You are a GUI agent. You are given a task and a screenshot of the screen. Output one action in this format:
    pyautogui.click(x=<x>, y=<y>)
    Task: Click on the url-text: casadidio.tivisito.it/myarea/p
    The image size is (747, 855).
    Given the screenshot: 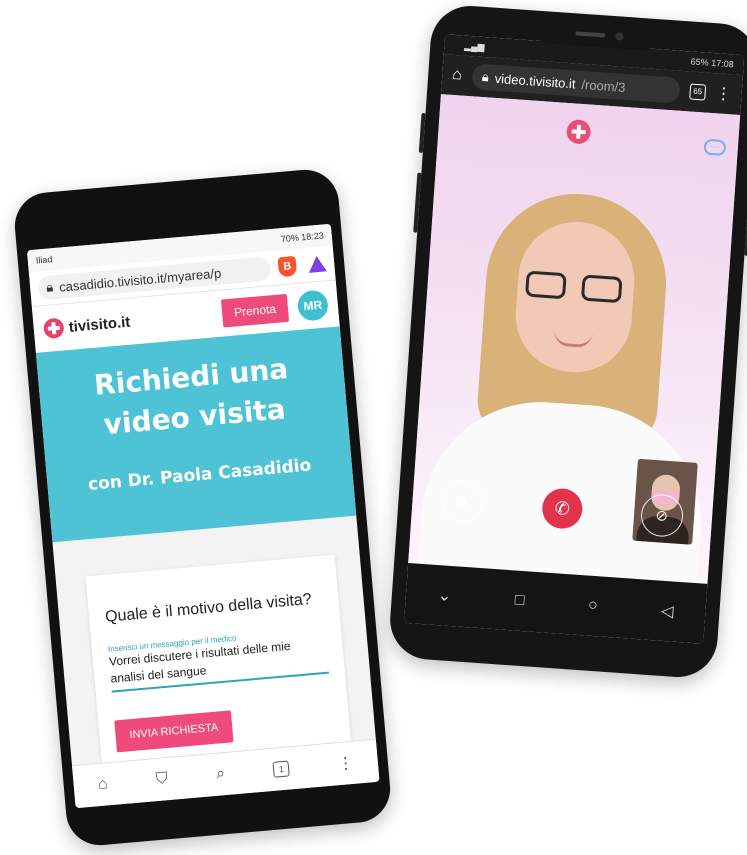 What is the action you would take?
    pyautogui.click(x=140, y=280)
    